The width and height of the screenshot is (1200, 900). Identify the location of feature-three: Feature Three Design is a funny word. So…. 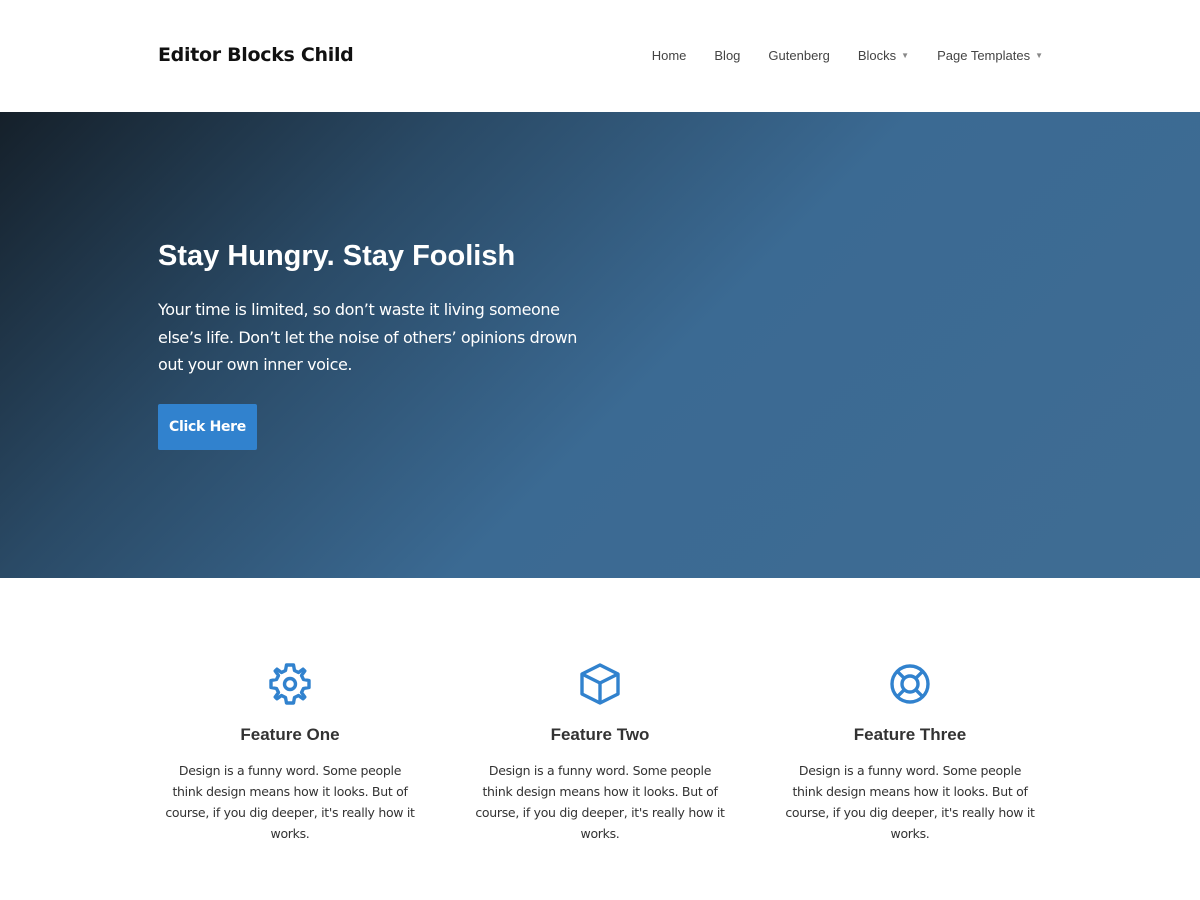
(910, 753).